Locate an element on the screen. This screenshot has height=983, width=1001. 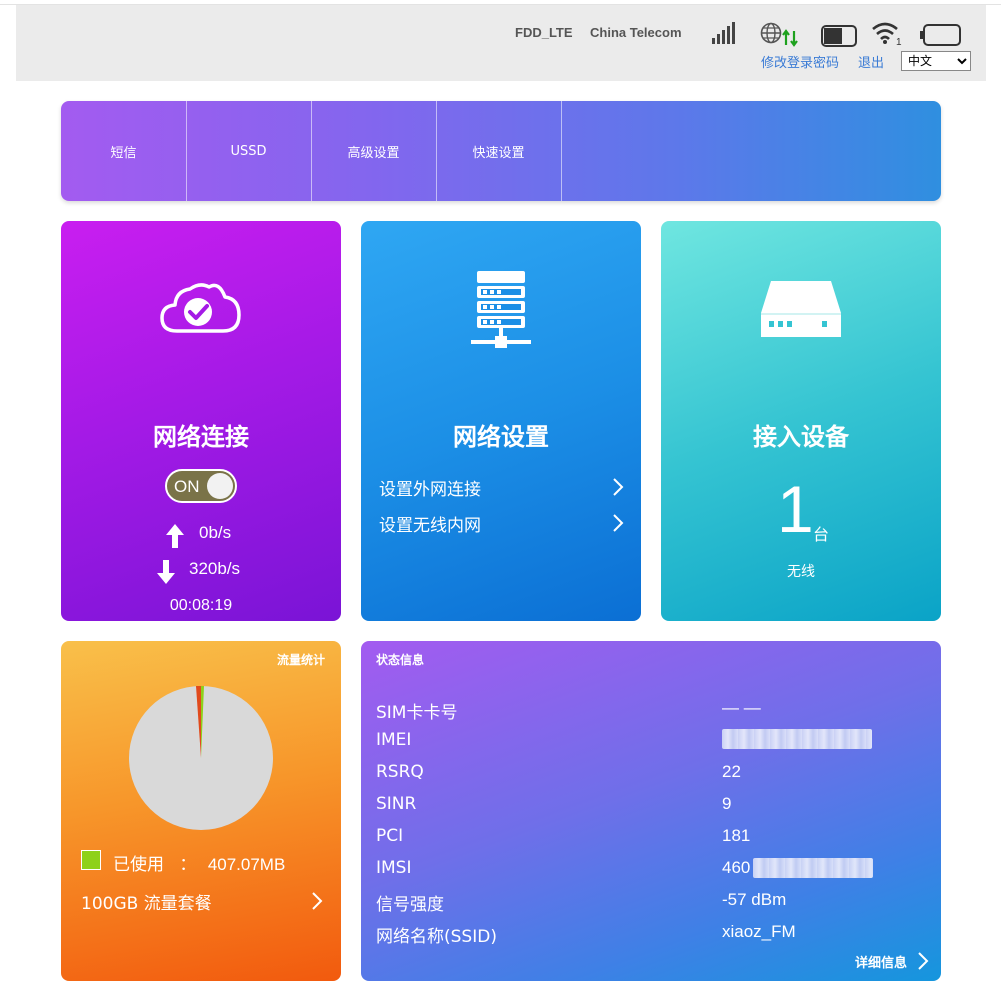
connection-toggle: ON is located at coordinates (201, 486).